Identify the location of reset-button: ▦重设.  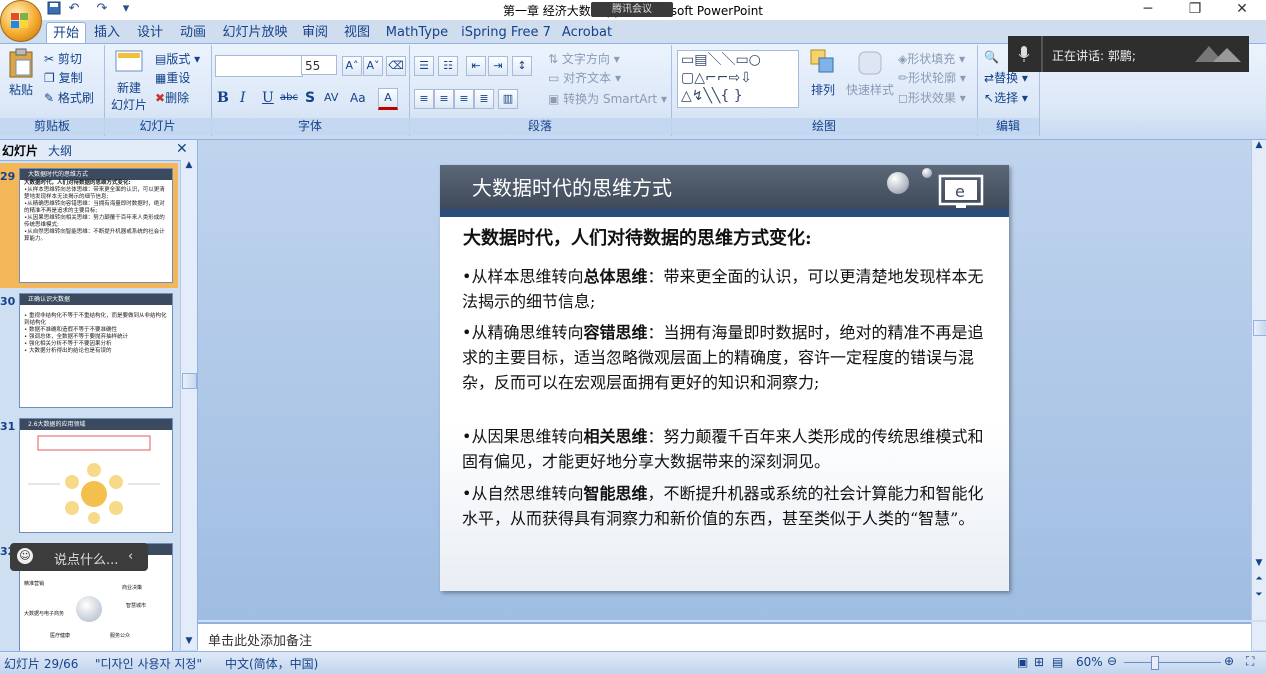
(172, 77).